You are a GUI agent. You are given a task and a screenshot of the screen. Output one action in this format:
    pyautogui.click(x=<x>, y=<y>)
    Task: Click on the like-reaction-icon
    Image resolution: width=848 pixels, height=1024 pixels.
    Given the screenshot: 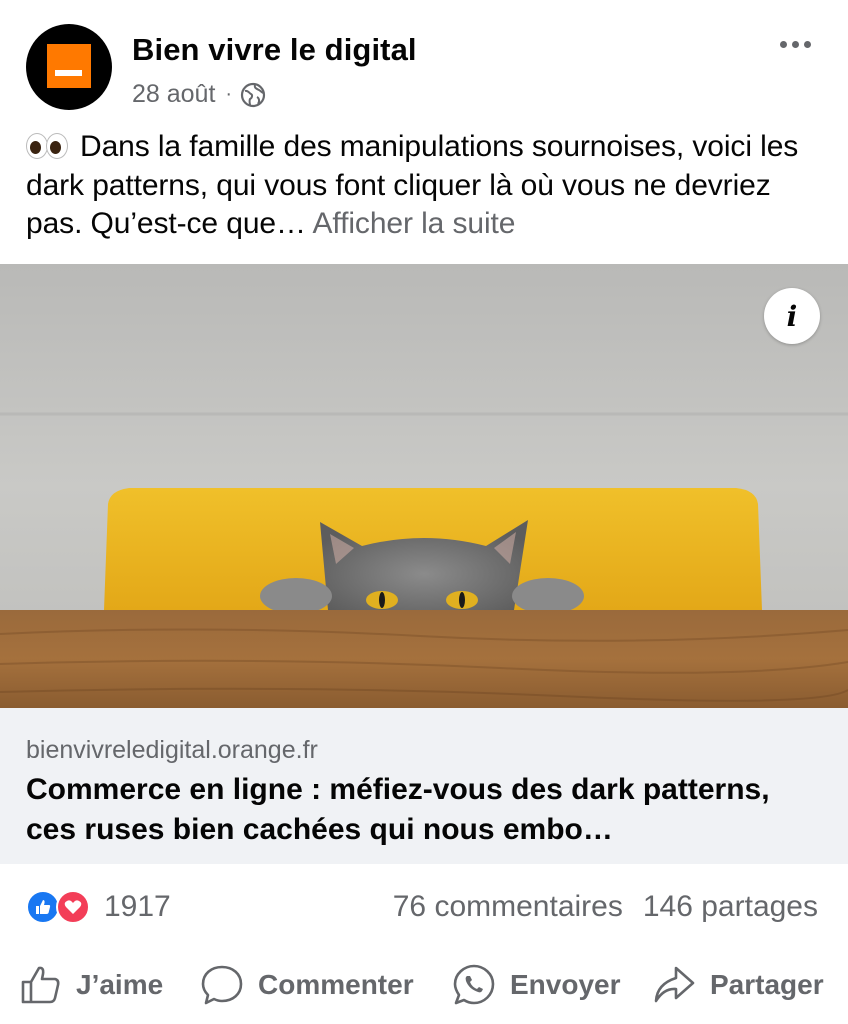 What is the action you would take?
    pyautogui.click(x=43, y=907)
    